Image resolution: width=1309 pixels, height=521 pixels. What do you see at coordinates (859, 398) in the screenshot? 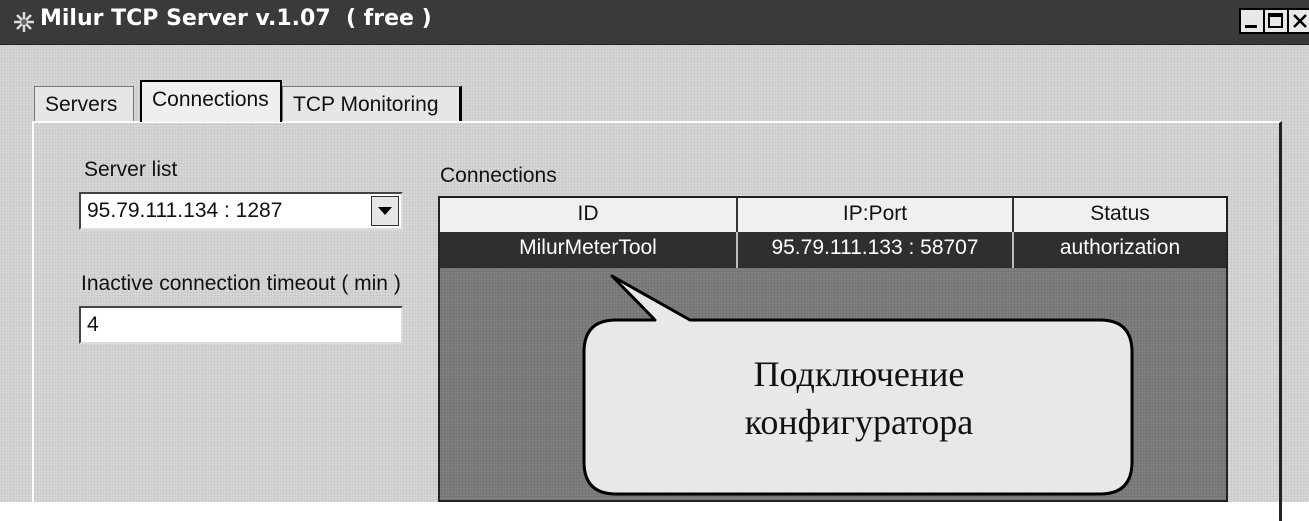
I see `callout-text: Подключение конфигуратора` at bounding box center [859, 398].